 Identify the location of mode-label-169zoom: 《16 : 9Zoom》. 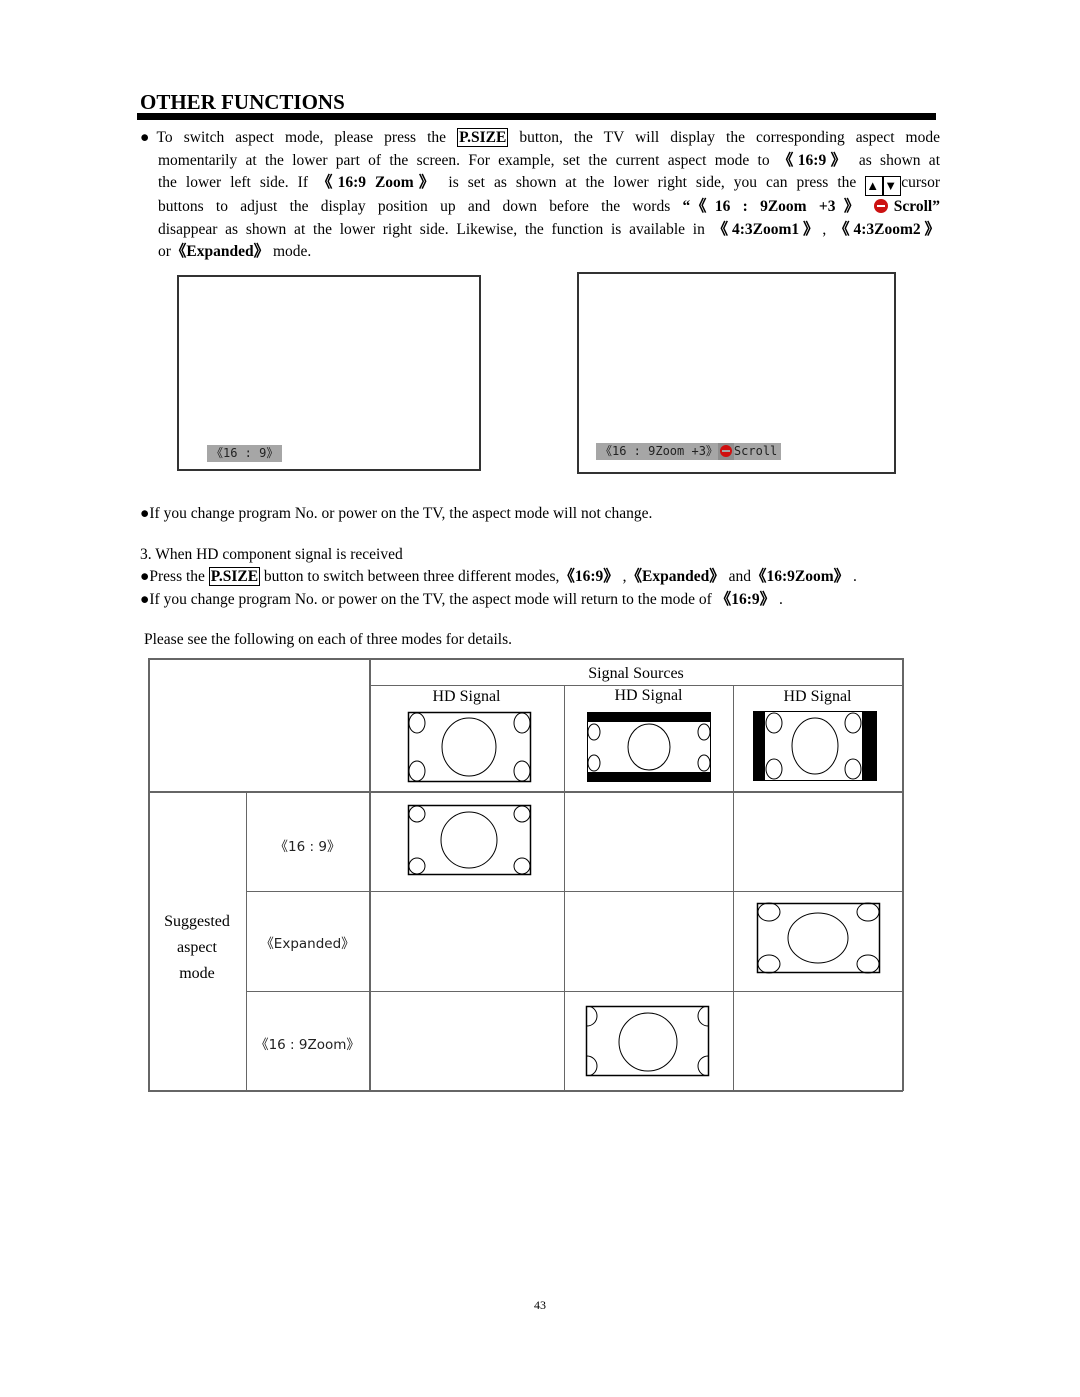
(307, 1045).